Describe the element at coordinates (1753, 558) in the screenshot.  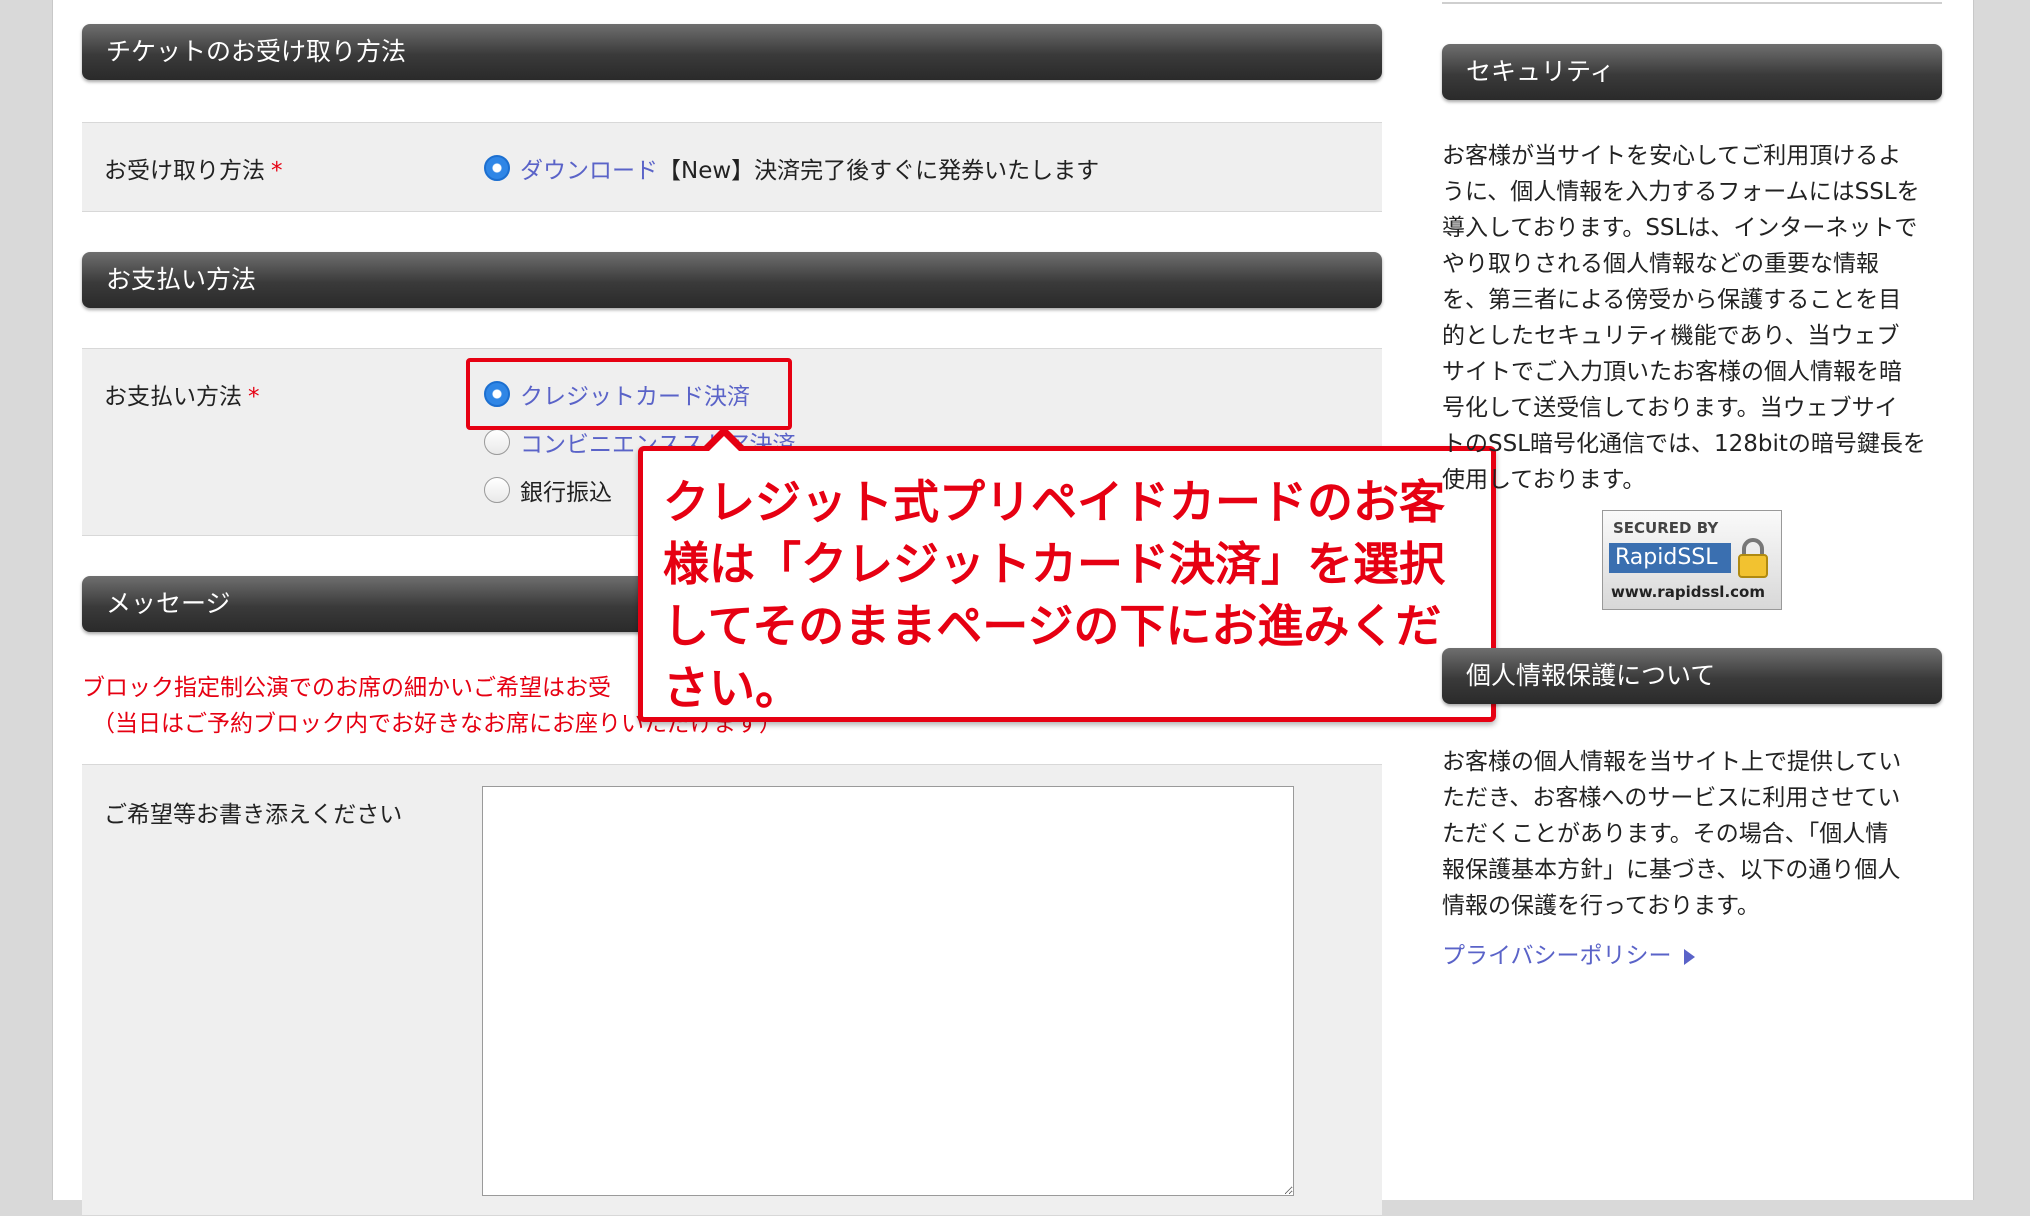
I see `padlock-icon` at that location.